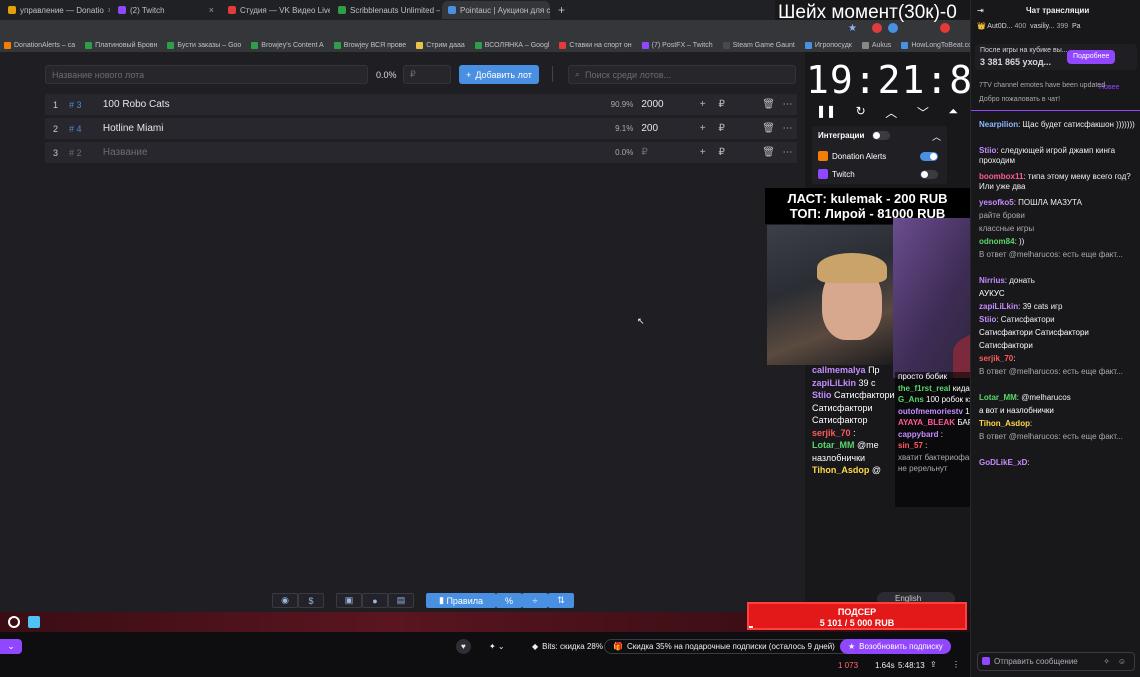 The width and height of the screenshot is (1140, 677). Describe the element at coordinates (945, 28) in the screenshot. I see `profile-avatar` at that location.